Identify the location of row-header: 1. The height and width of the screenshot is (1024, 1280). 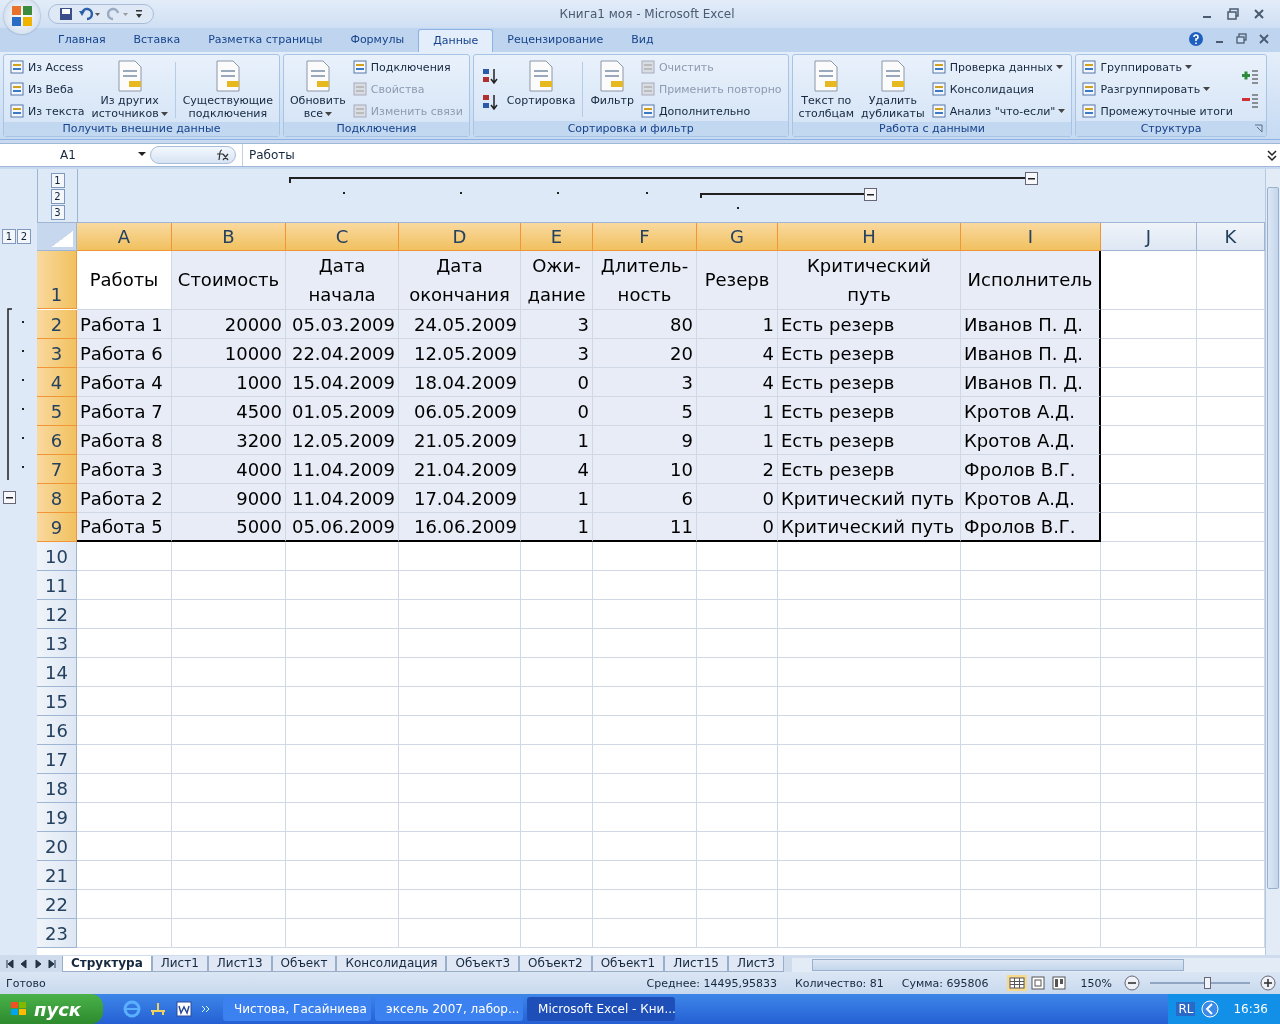
(57, 279).